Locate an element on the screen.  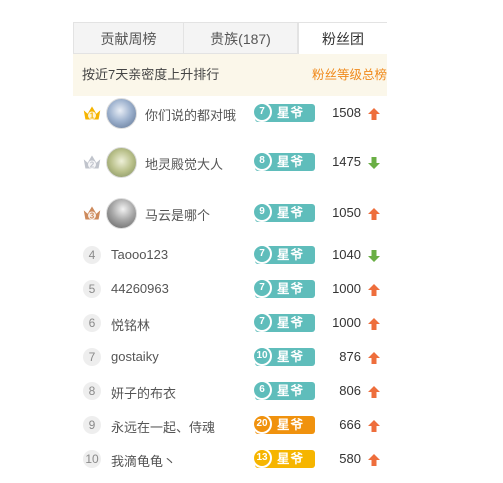
rank-number: 5 is located at coordinates (92, 289).